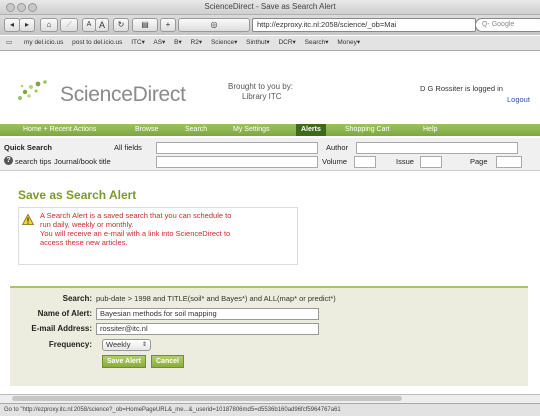  What do you see at coordinates (82, 161) in the screenshot?
I see `journal-label: Journal/book title` at bounding box center [82, 161].